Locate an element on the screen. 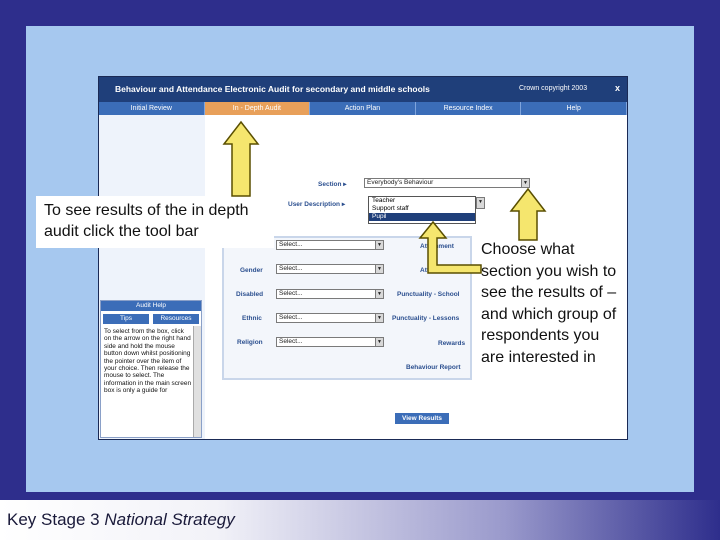 The width and height of the screenshot is (720, 540). footer-brand: Key Stage 3 National Strategy is located at coordinates (121, 519).